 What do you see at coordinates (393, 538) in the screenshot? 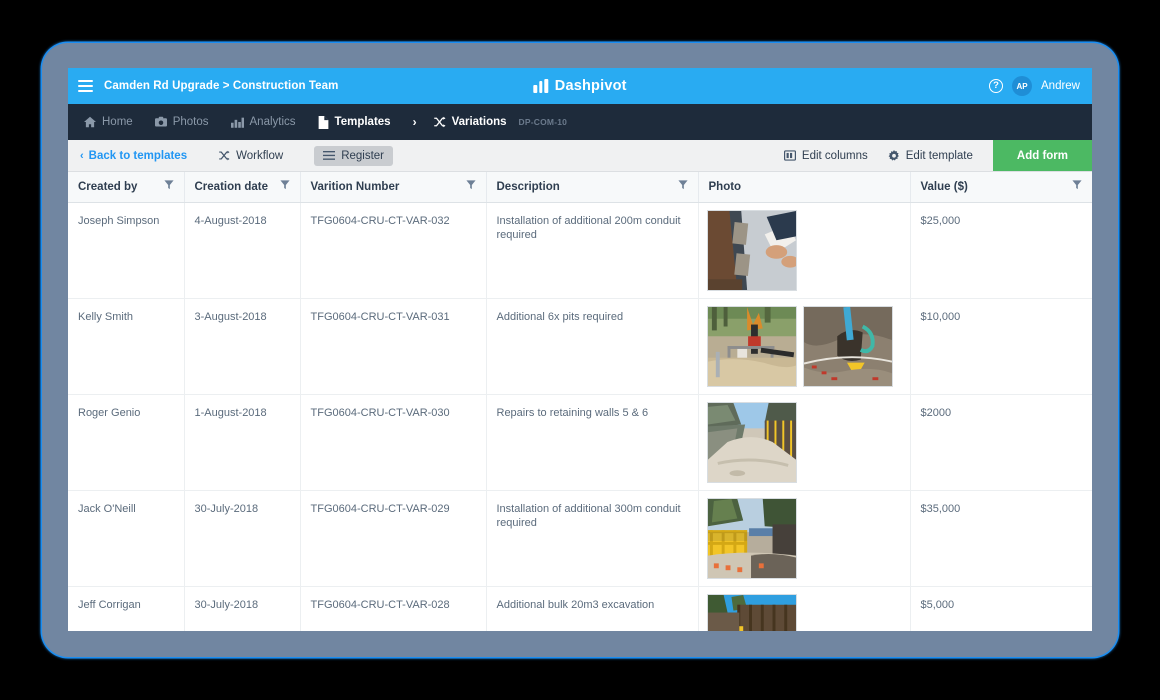
I see `cell-variation-number: TFG0604-CRU-CT-VAR-029` at bounding box center [393, 538].